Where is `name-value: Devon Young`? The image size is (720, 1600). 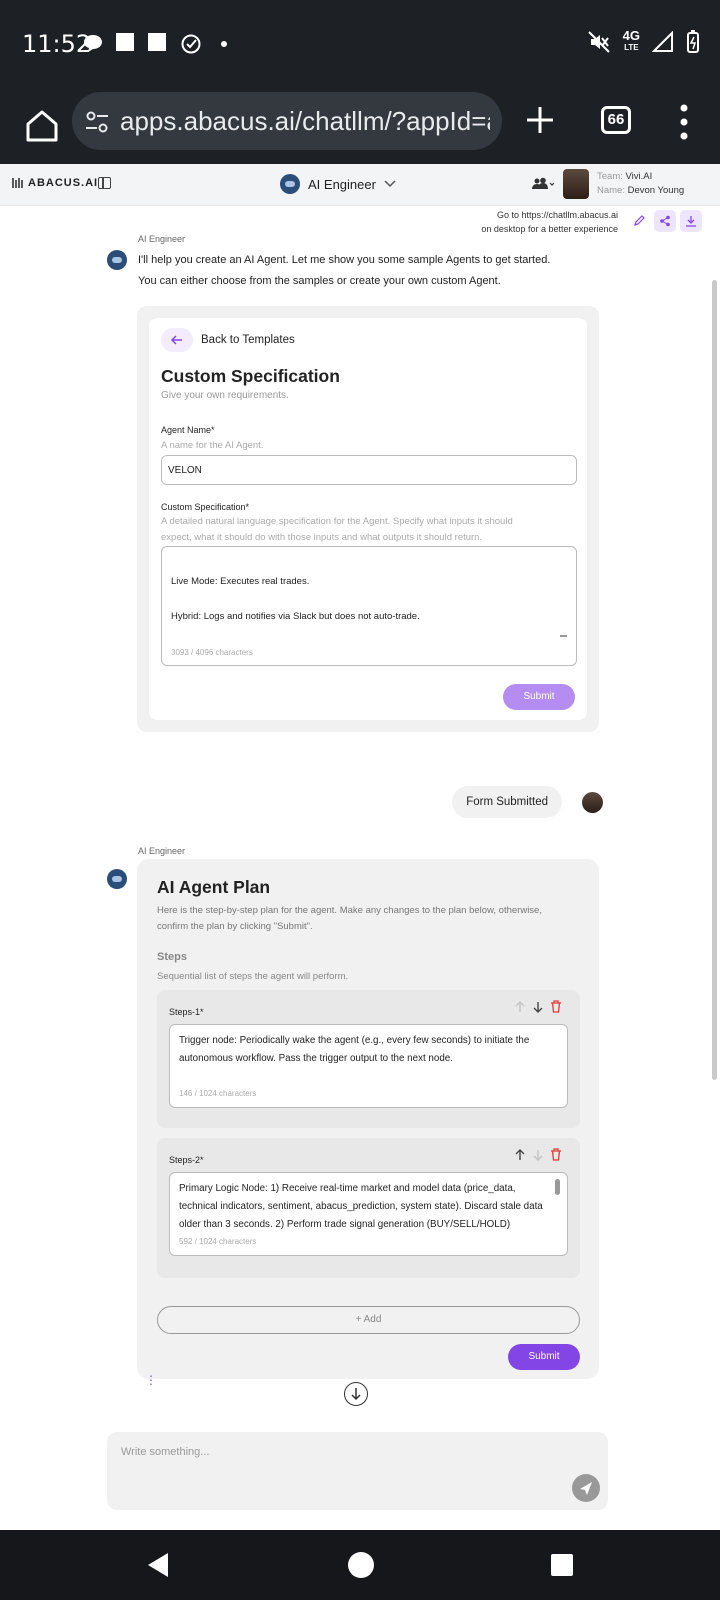 name-value: Devon Young is located at coordinates (656, 190).